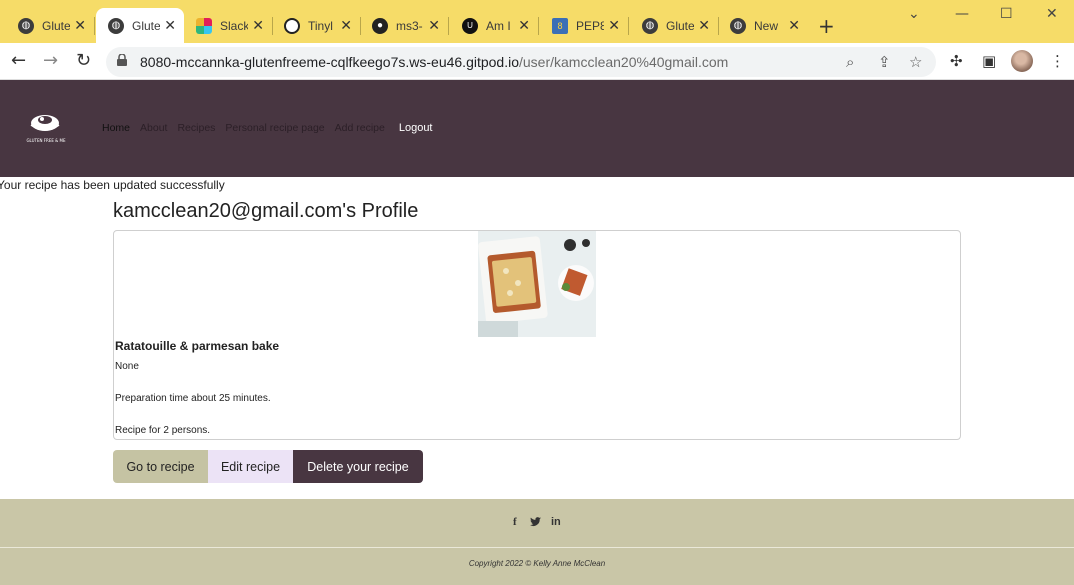  What do you see at coordinates (515, 522) in the screenshot?
I see `facebook-icon: f` at bounding box center [515, 522].